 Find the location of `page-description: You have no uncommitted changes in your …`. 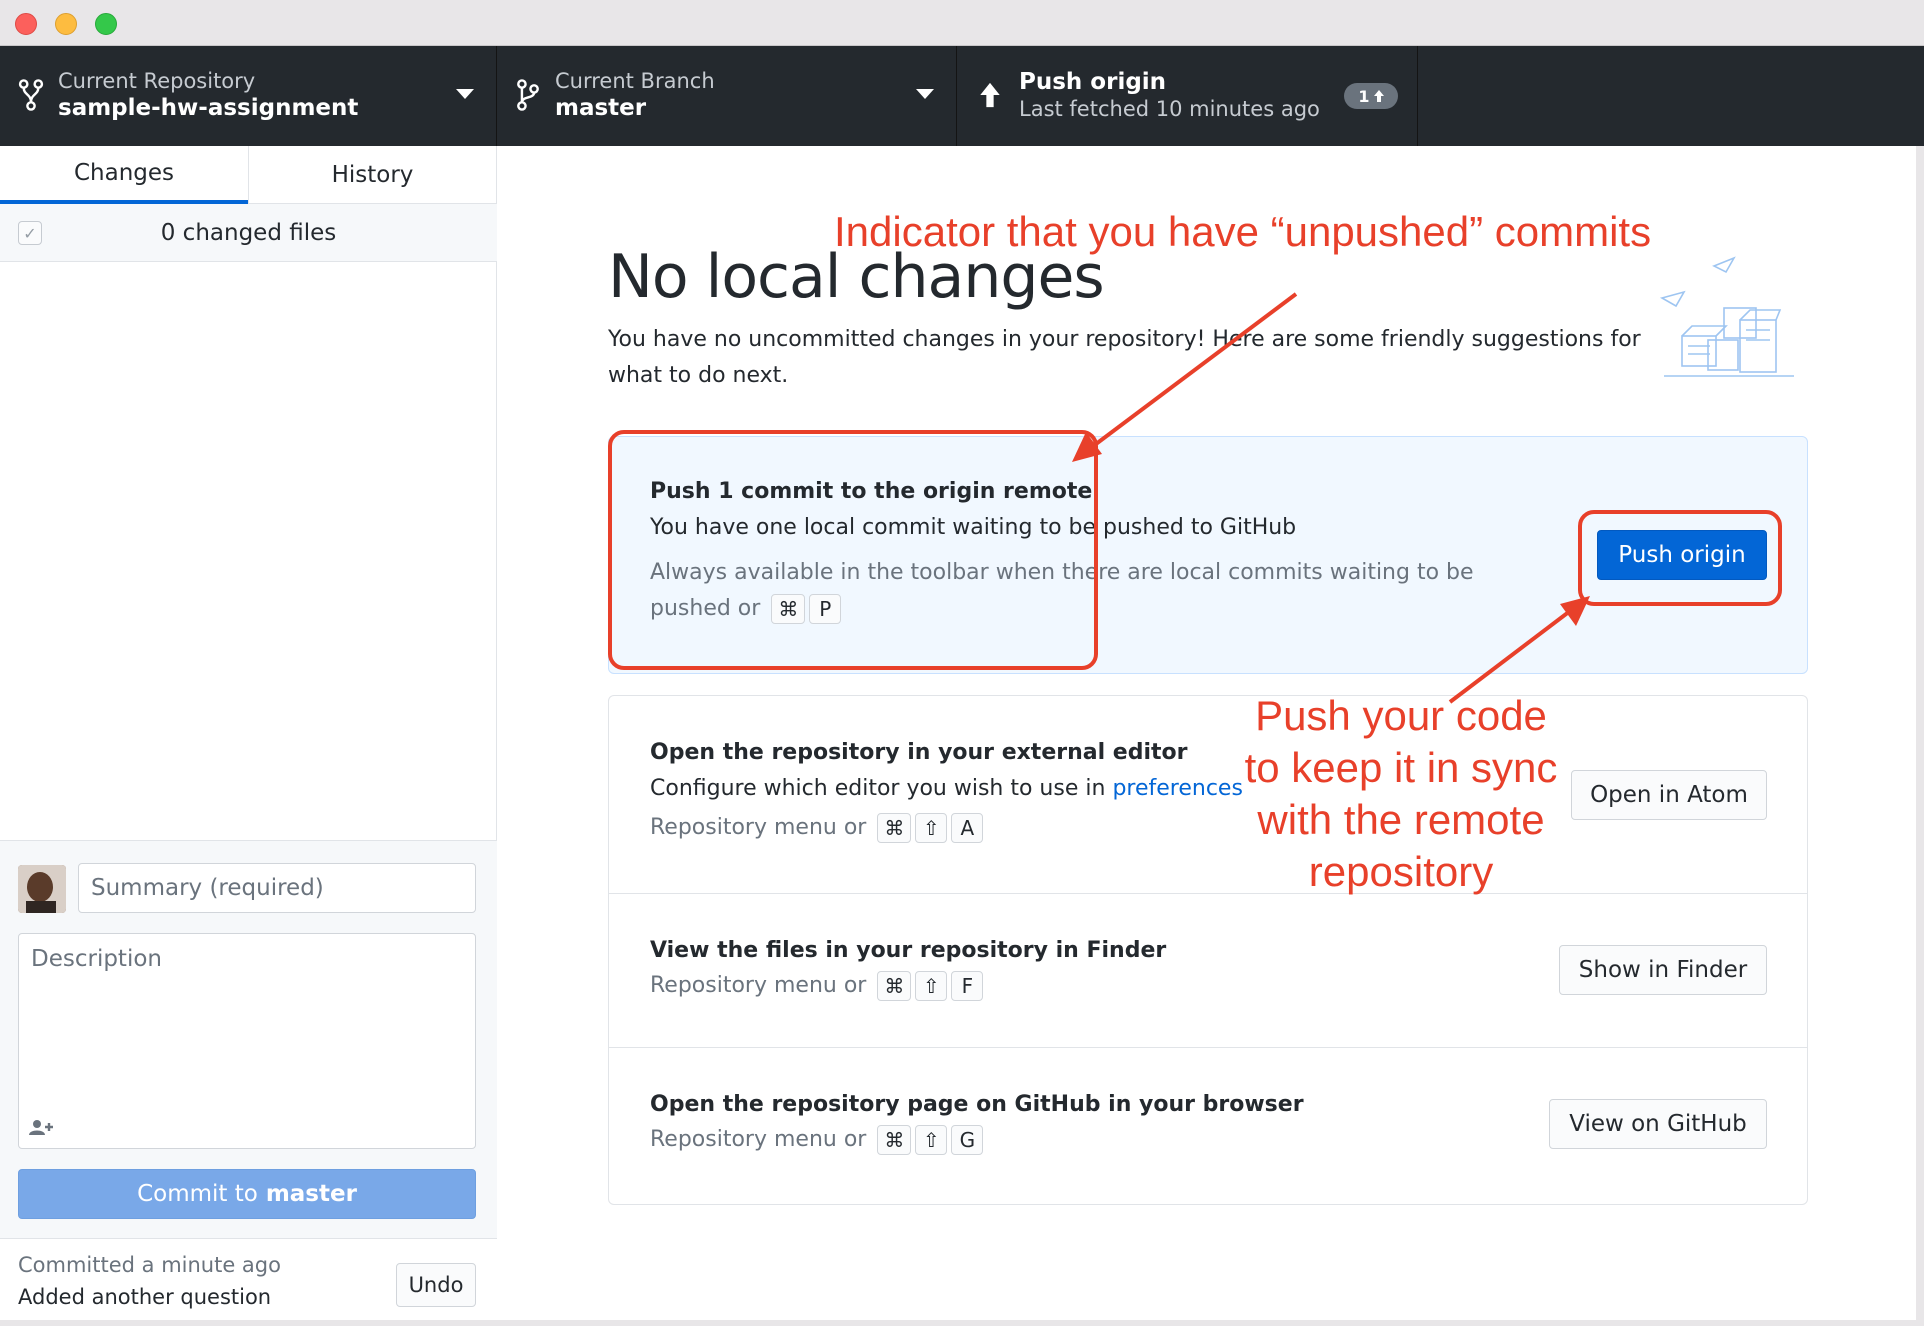

page-description: You have no uncommitted changes in your … is located at coordinates (1124, 357).